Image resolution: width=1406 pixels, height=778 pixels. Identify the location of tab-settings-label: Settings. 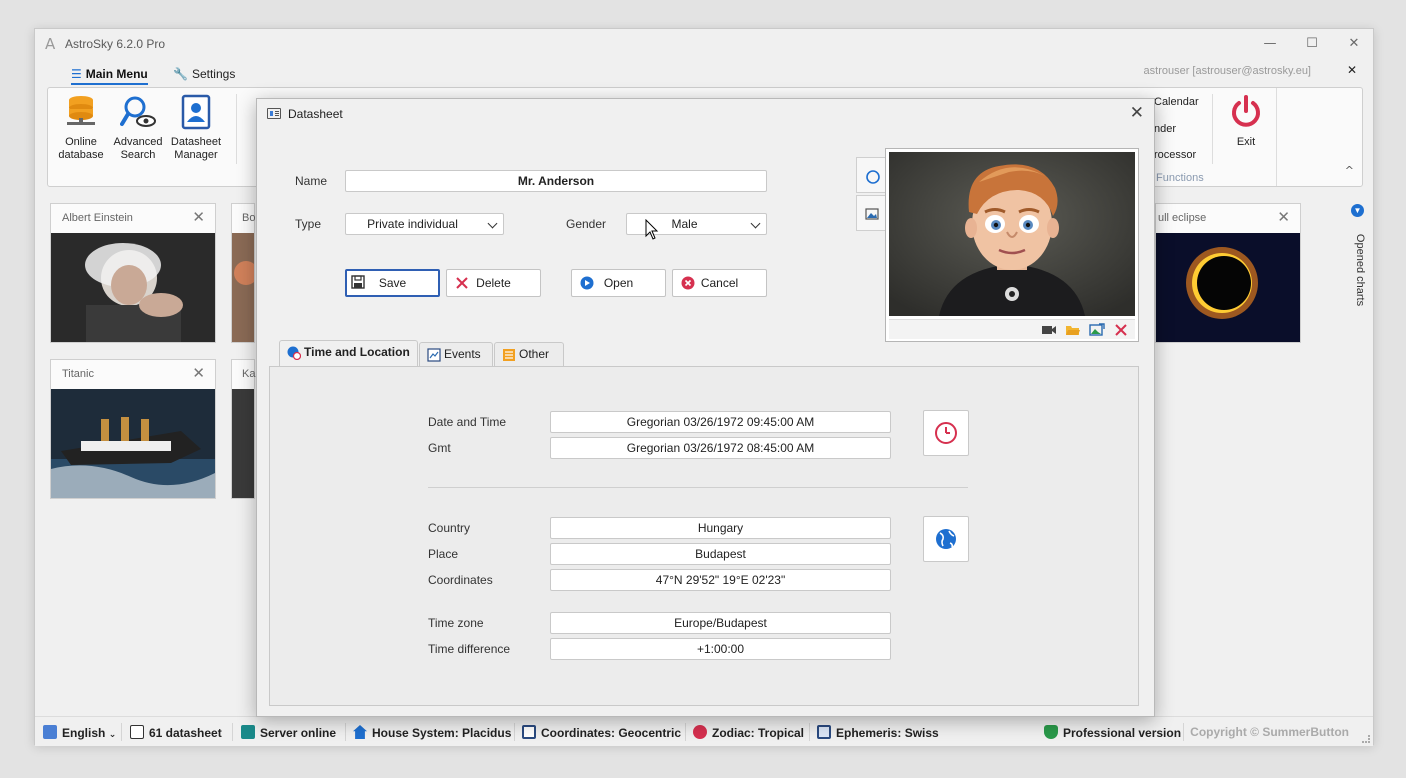
(213, 74).